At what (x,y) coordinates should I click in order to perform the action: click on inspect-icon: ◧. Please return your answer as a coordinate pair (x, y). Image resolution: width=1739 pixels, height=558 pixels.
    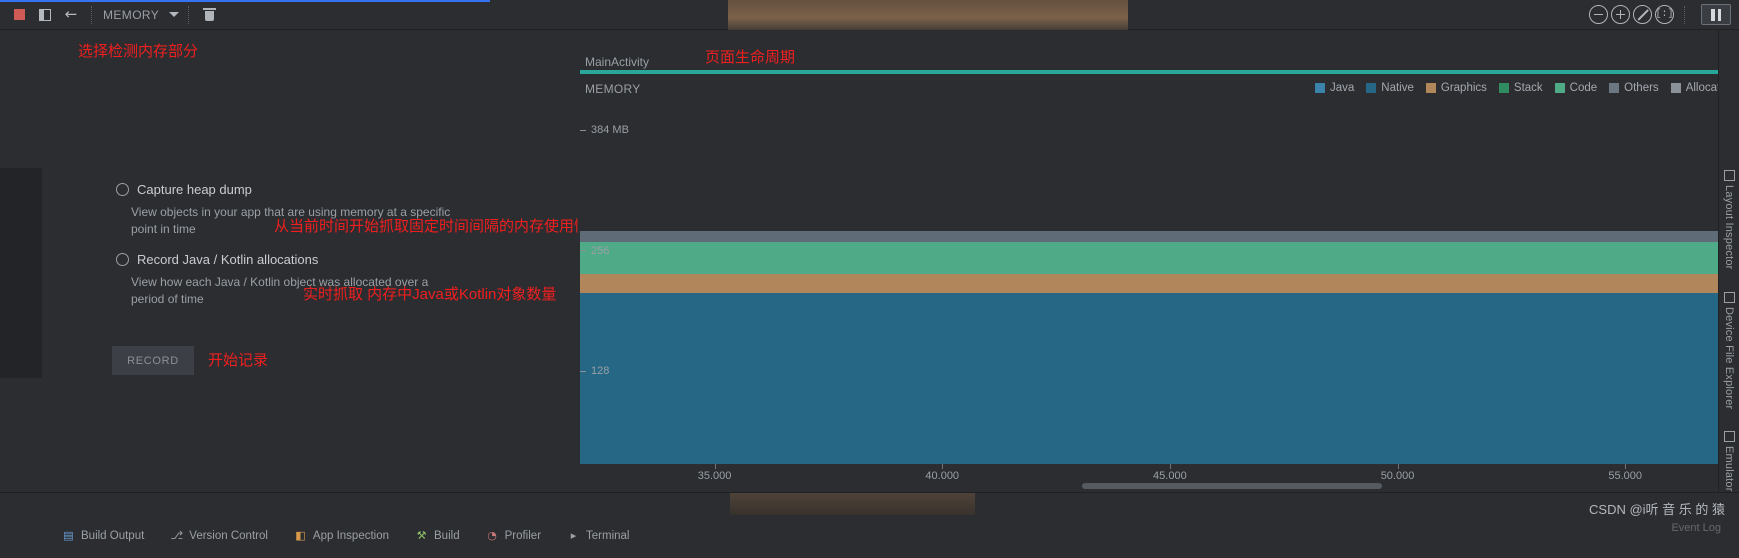
    Looking at the image, I should click on (300, 535).